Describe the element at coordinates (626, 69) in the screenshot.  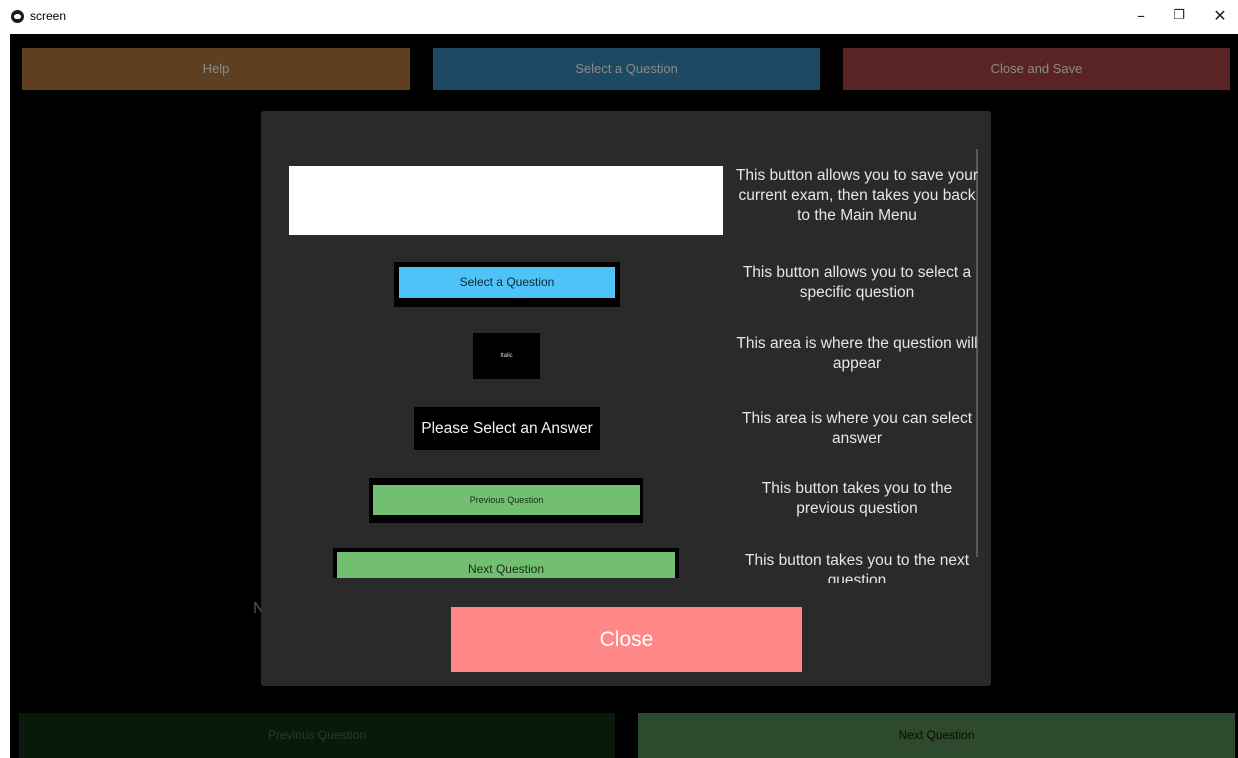
I see `select-question-button: Select a Question` at that location.